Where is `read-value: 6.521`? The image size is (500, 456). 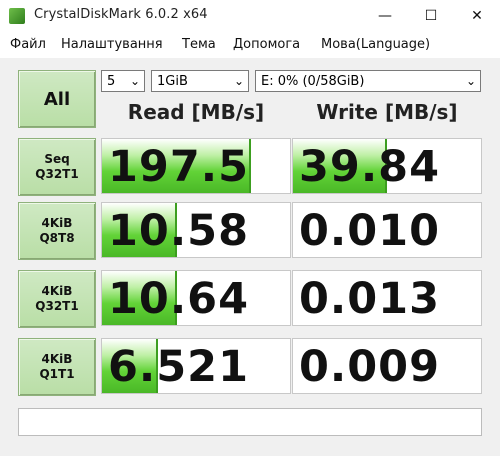 read-value: 6.521 is located at coordinates (179, 367).